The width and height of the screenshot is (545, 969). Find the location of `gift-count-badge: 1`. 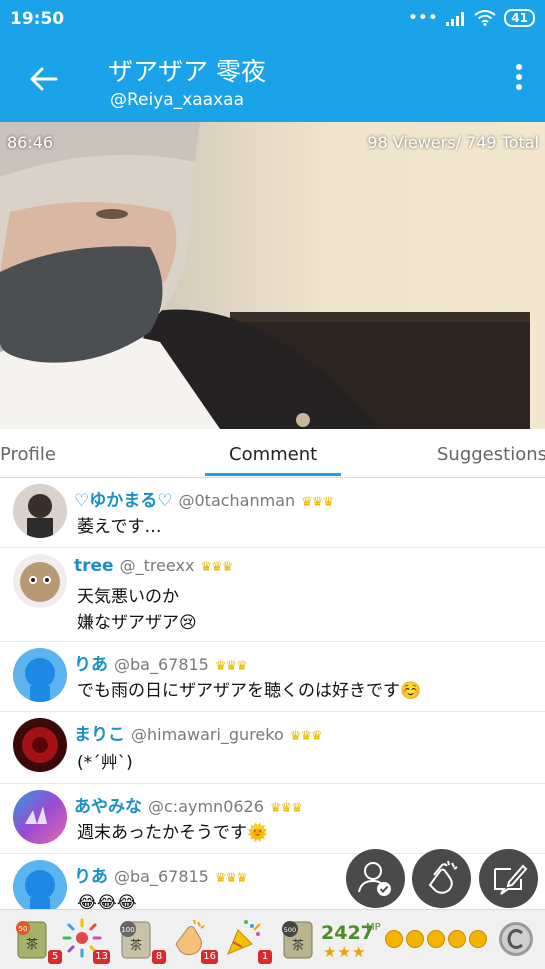

gift-count-badge: 1 is located at coordinates (265, 957).